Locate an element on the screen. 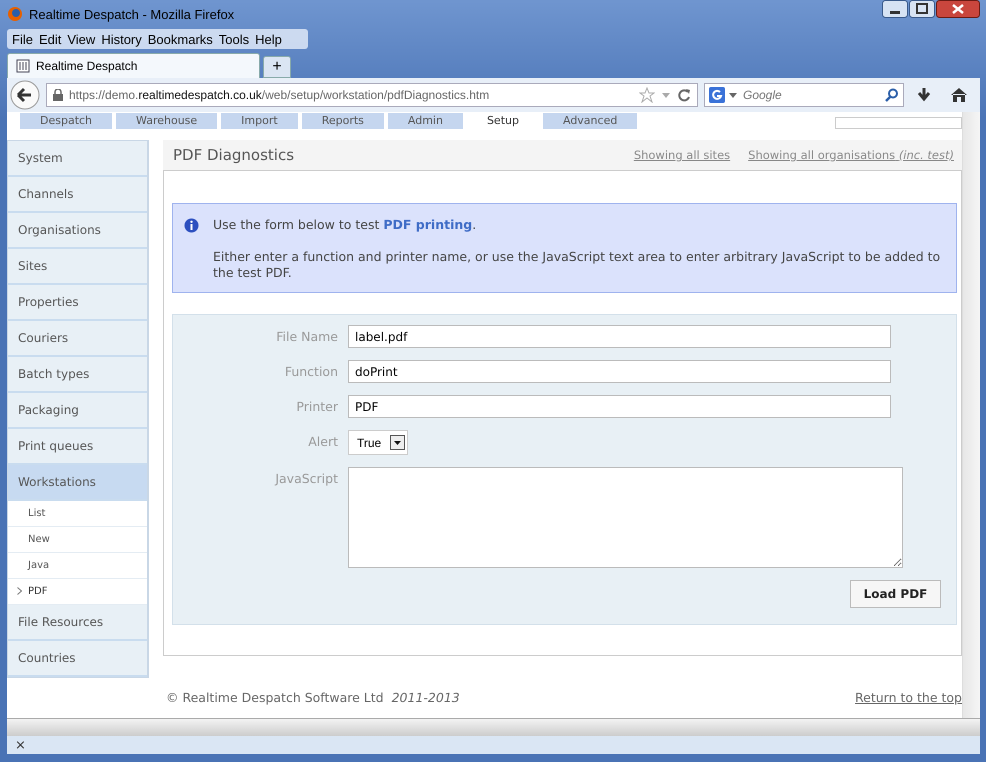  site-tab: Warehouse is located at coordinates (167, 121).